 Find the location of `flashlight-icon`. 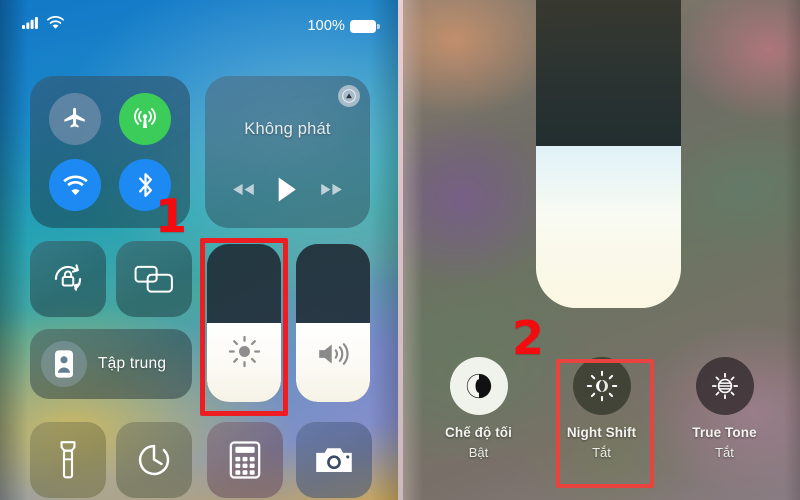

flashlight-icon is located at coordinates (68, 460).